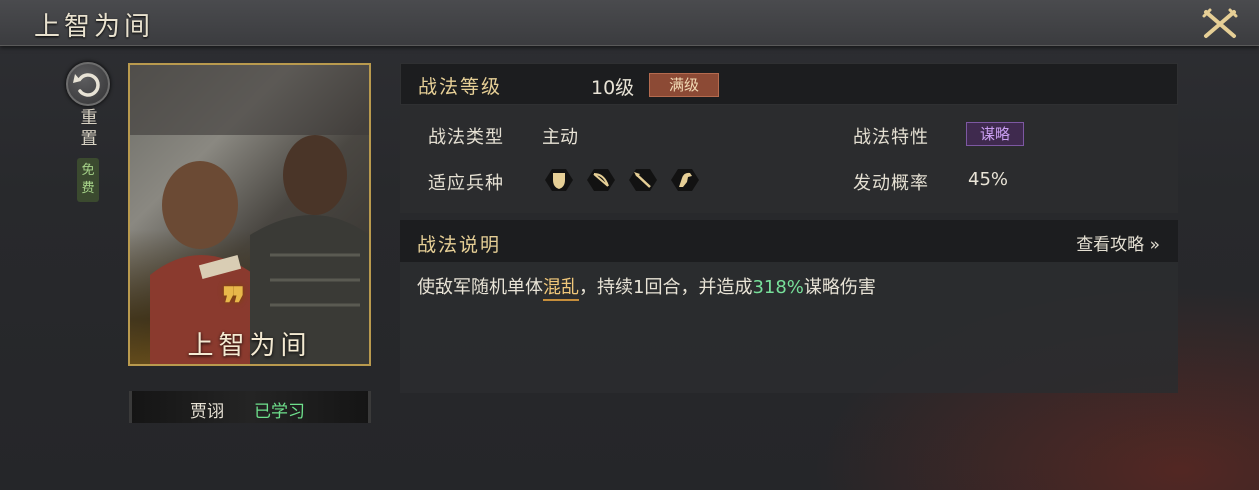  Describe the element at coordinates (643, 180) in the screenshot. I see `spear-icon` at that location.